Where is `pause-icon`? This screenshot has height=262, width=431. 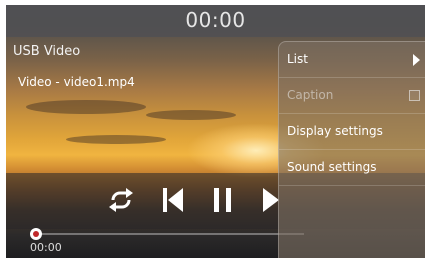
pause-icon is located at coordinates (223, 200).